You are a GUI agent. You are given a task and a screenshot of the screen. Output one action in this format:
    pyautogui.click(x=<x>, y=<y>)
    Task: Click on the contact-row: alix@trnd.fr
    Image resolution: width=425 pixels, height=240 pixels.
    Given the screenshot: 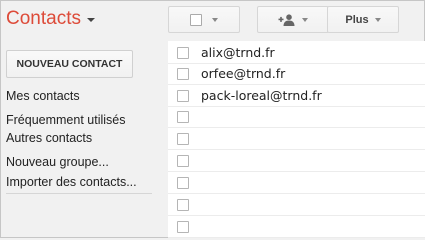 What is the action you would take?
    pyautogui.click(x=296, y=53)
    